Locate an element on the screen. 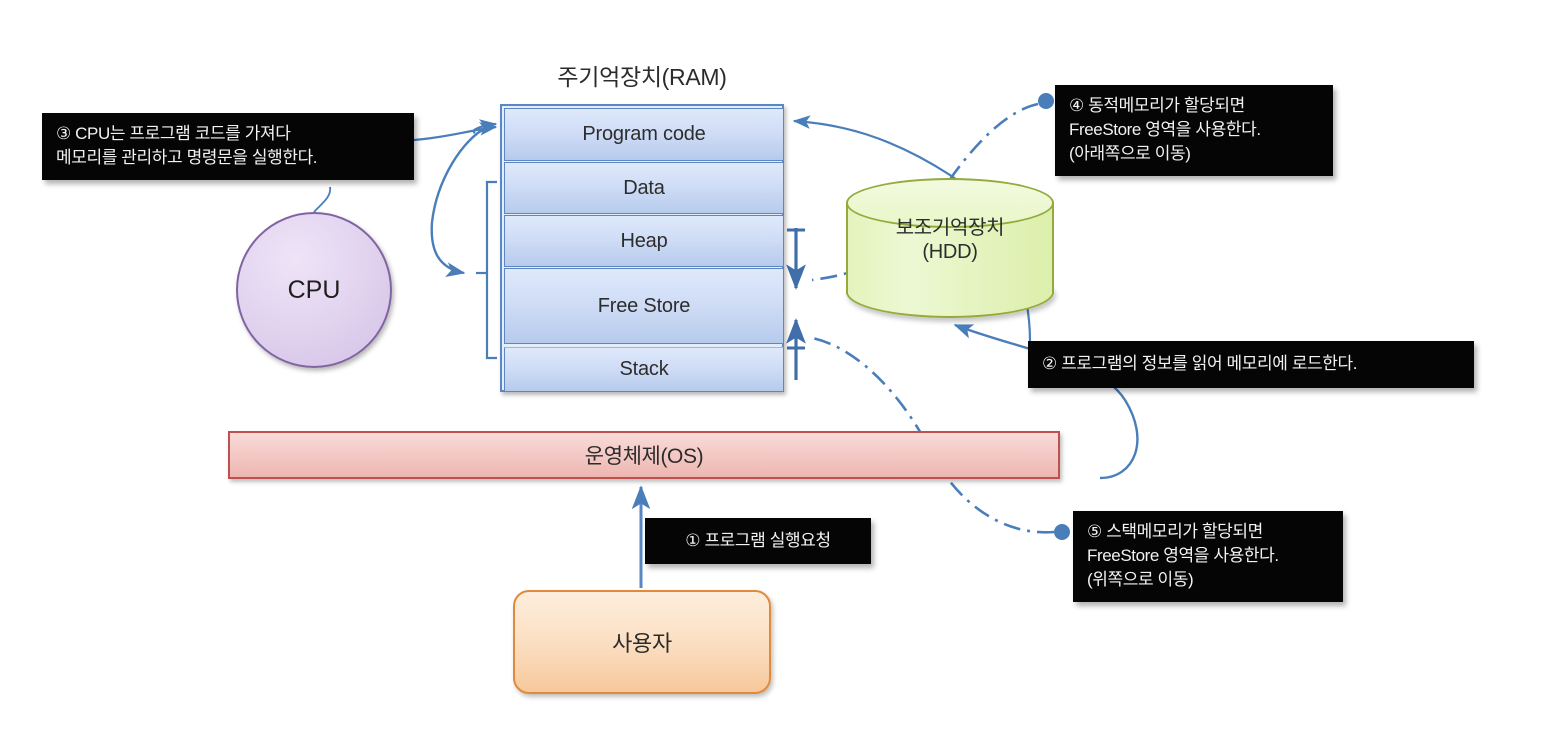 This screenshot has width=1542, height=738. memory-segment-heap: Heap is located at coordinates (644, 241).